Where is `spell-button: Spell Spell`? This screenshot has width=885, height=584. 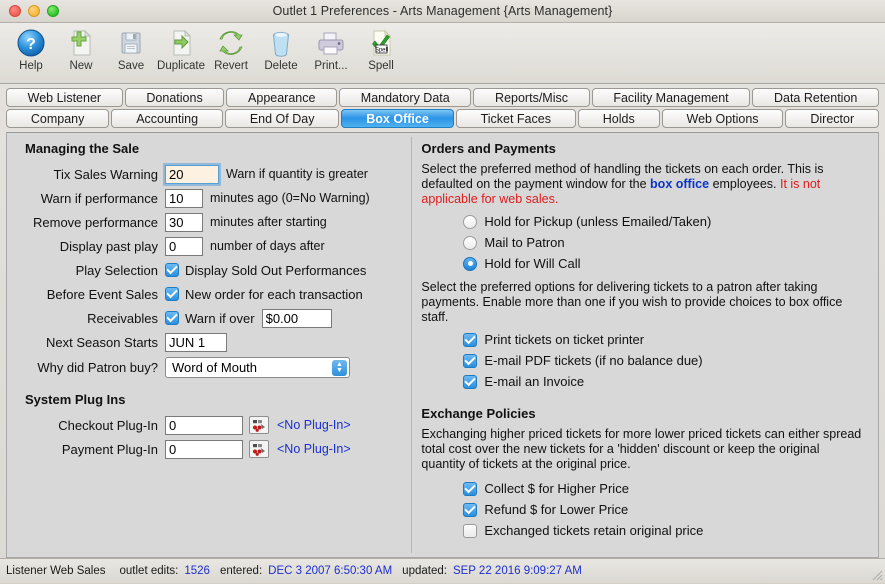 spell-button: Spell Spell is located at coordinates (381, 48).